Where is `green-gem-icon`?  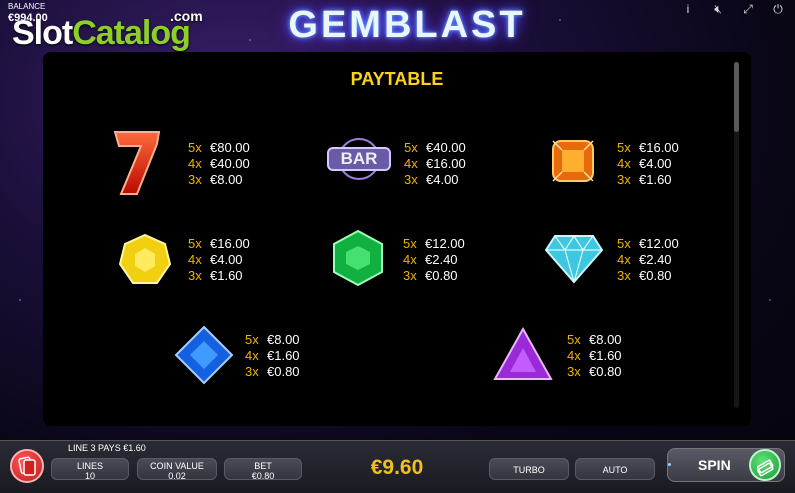 green-gem-icon is located at coordinates (358, 258).